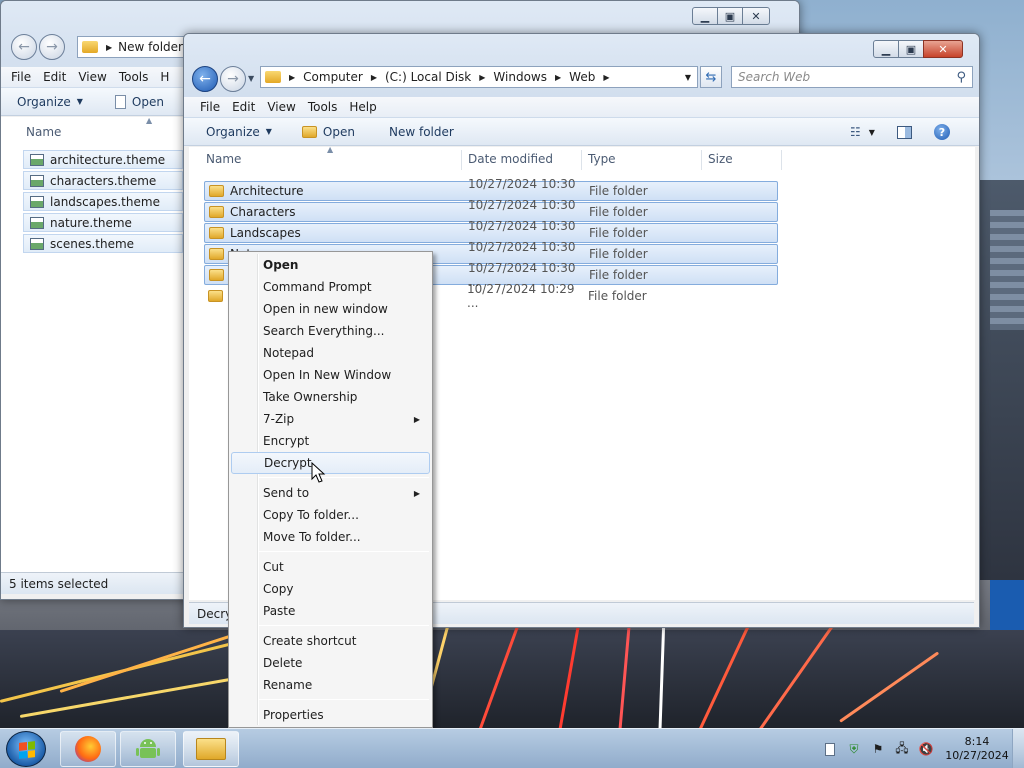 This screenshot has height=768, width=1024. What do you see at coordinates (330, 441) in the screenshot?
I see `context-menu-item-encrypt: Encrypt` at bounding box center [330, 441].